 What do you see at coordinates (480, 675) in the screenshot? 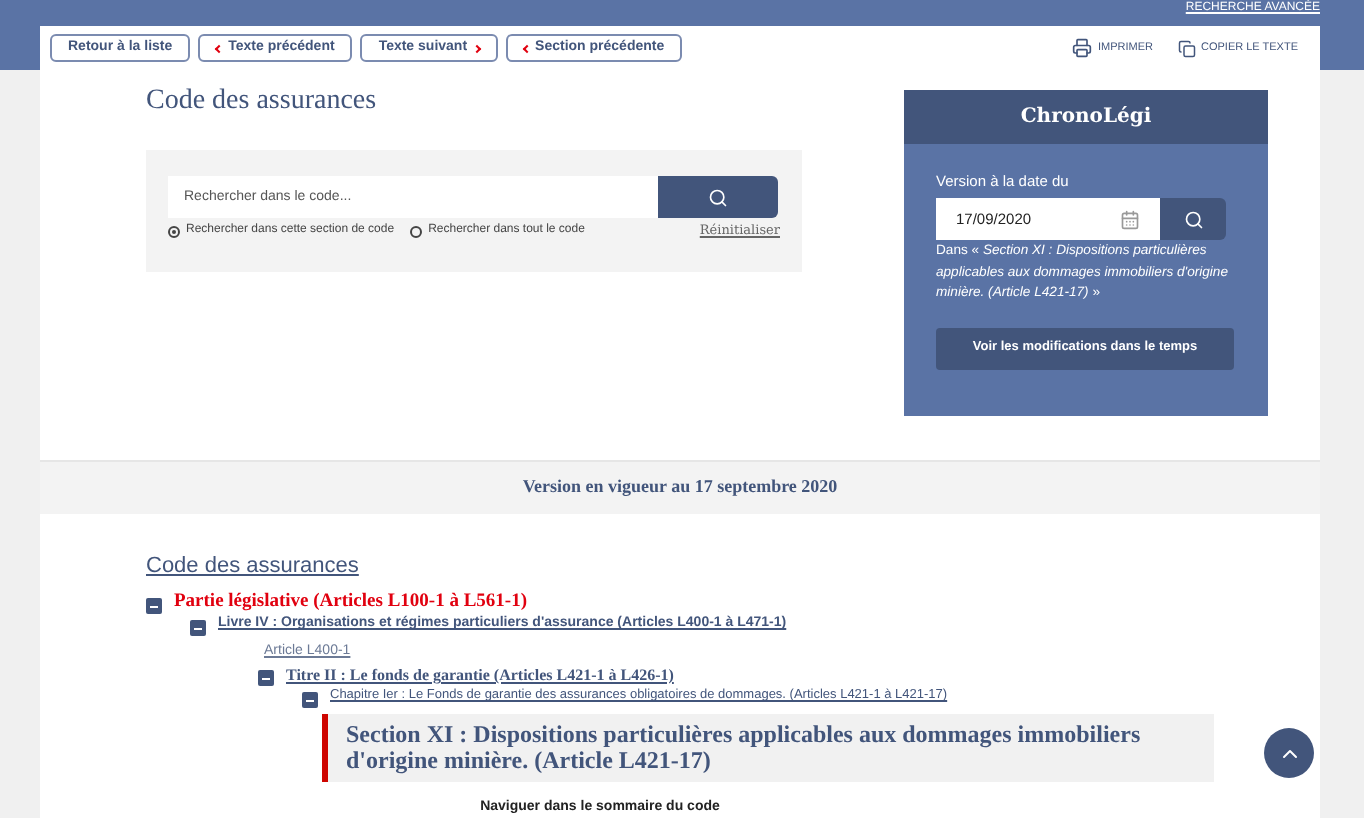
I see `toc-link: Titre II : Le fonds de garantie (Articles L421-1 à L426-1)` at bounding box center [480, 675].